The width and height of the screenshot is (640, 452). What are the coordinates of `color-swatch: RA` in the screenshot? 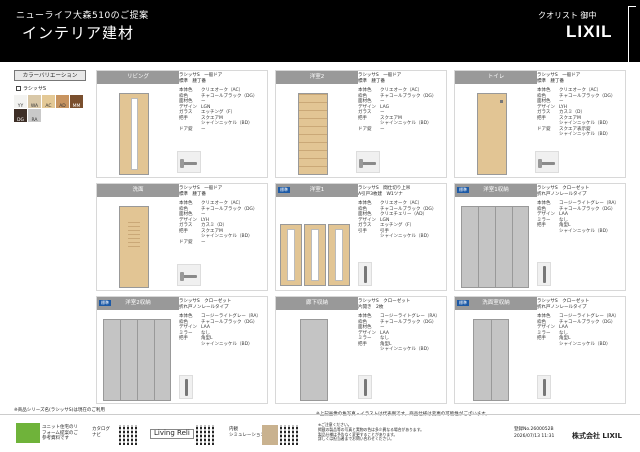 It's located at (34, 116).